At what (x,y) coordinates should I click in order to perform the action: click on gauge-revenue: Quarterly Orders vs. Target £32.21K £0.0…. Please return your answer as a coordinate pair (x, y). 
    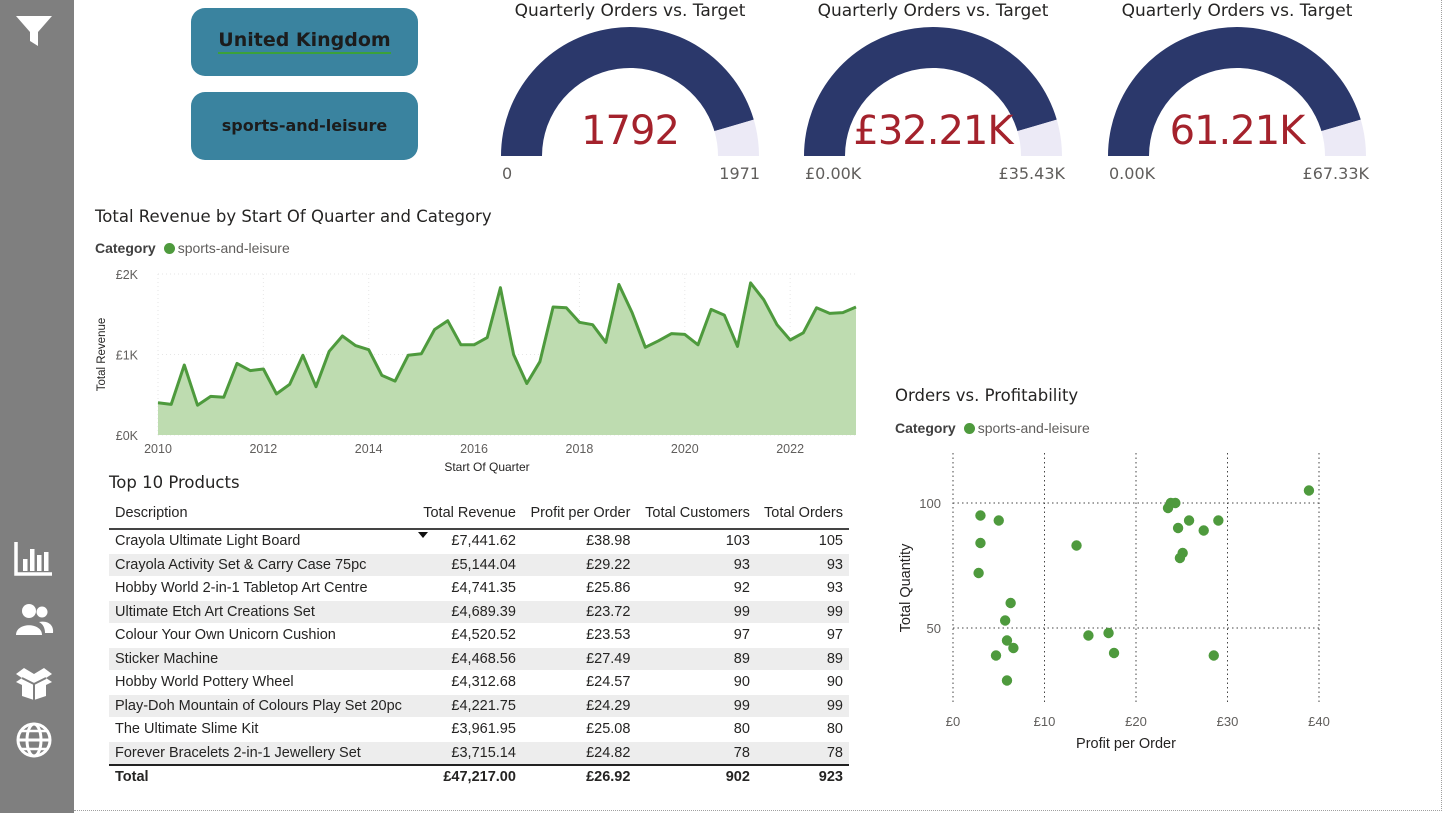
    Looking at the image, I should click on (933, 95).